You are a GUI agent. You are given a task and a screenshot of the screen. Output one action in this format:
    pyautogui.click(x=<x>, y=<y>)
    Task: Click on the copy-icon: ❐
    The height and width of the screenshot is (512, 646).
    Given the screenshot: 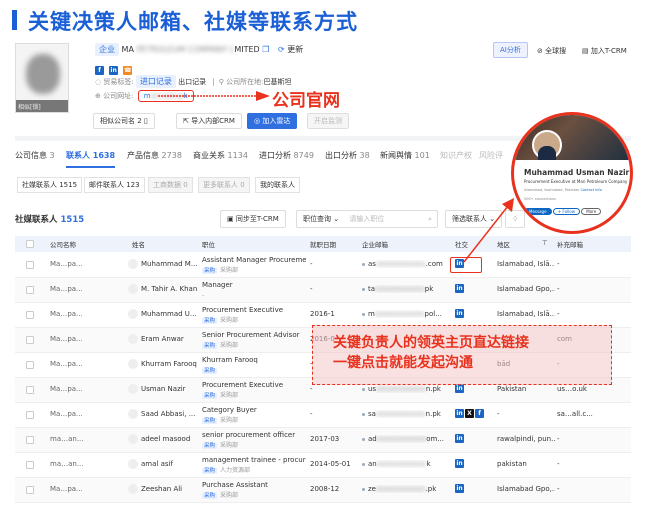 What is the action you would take?
    pyautogui.click(x=265, y=49)
    